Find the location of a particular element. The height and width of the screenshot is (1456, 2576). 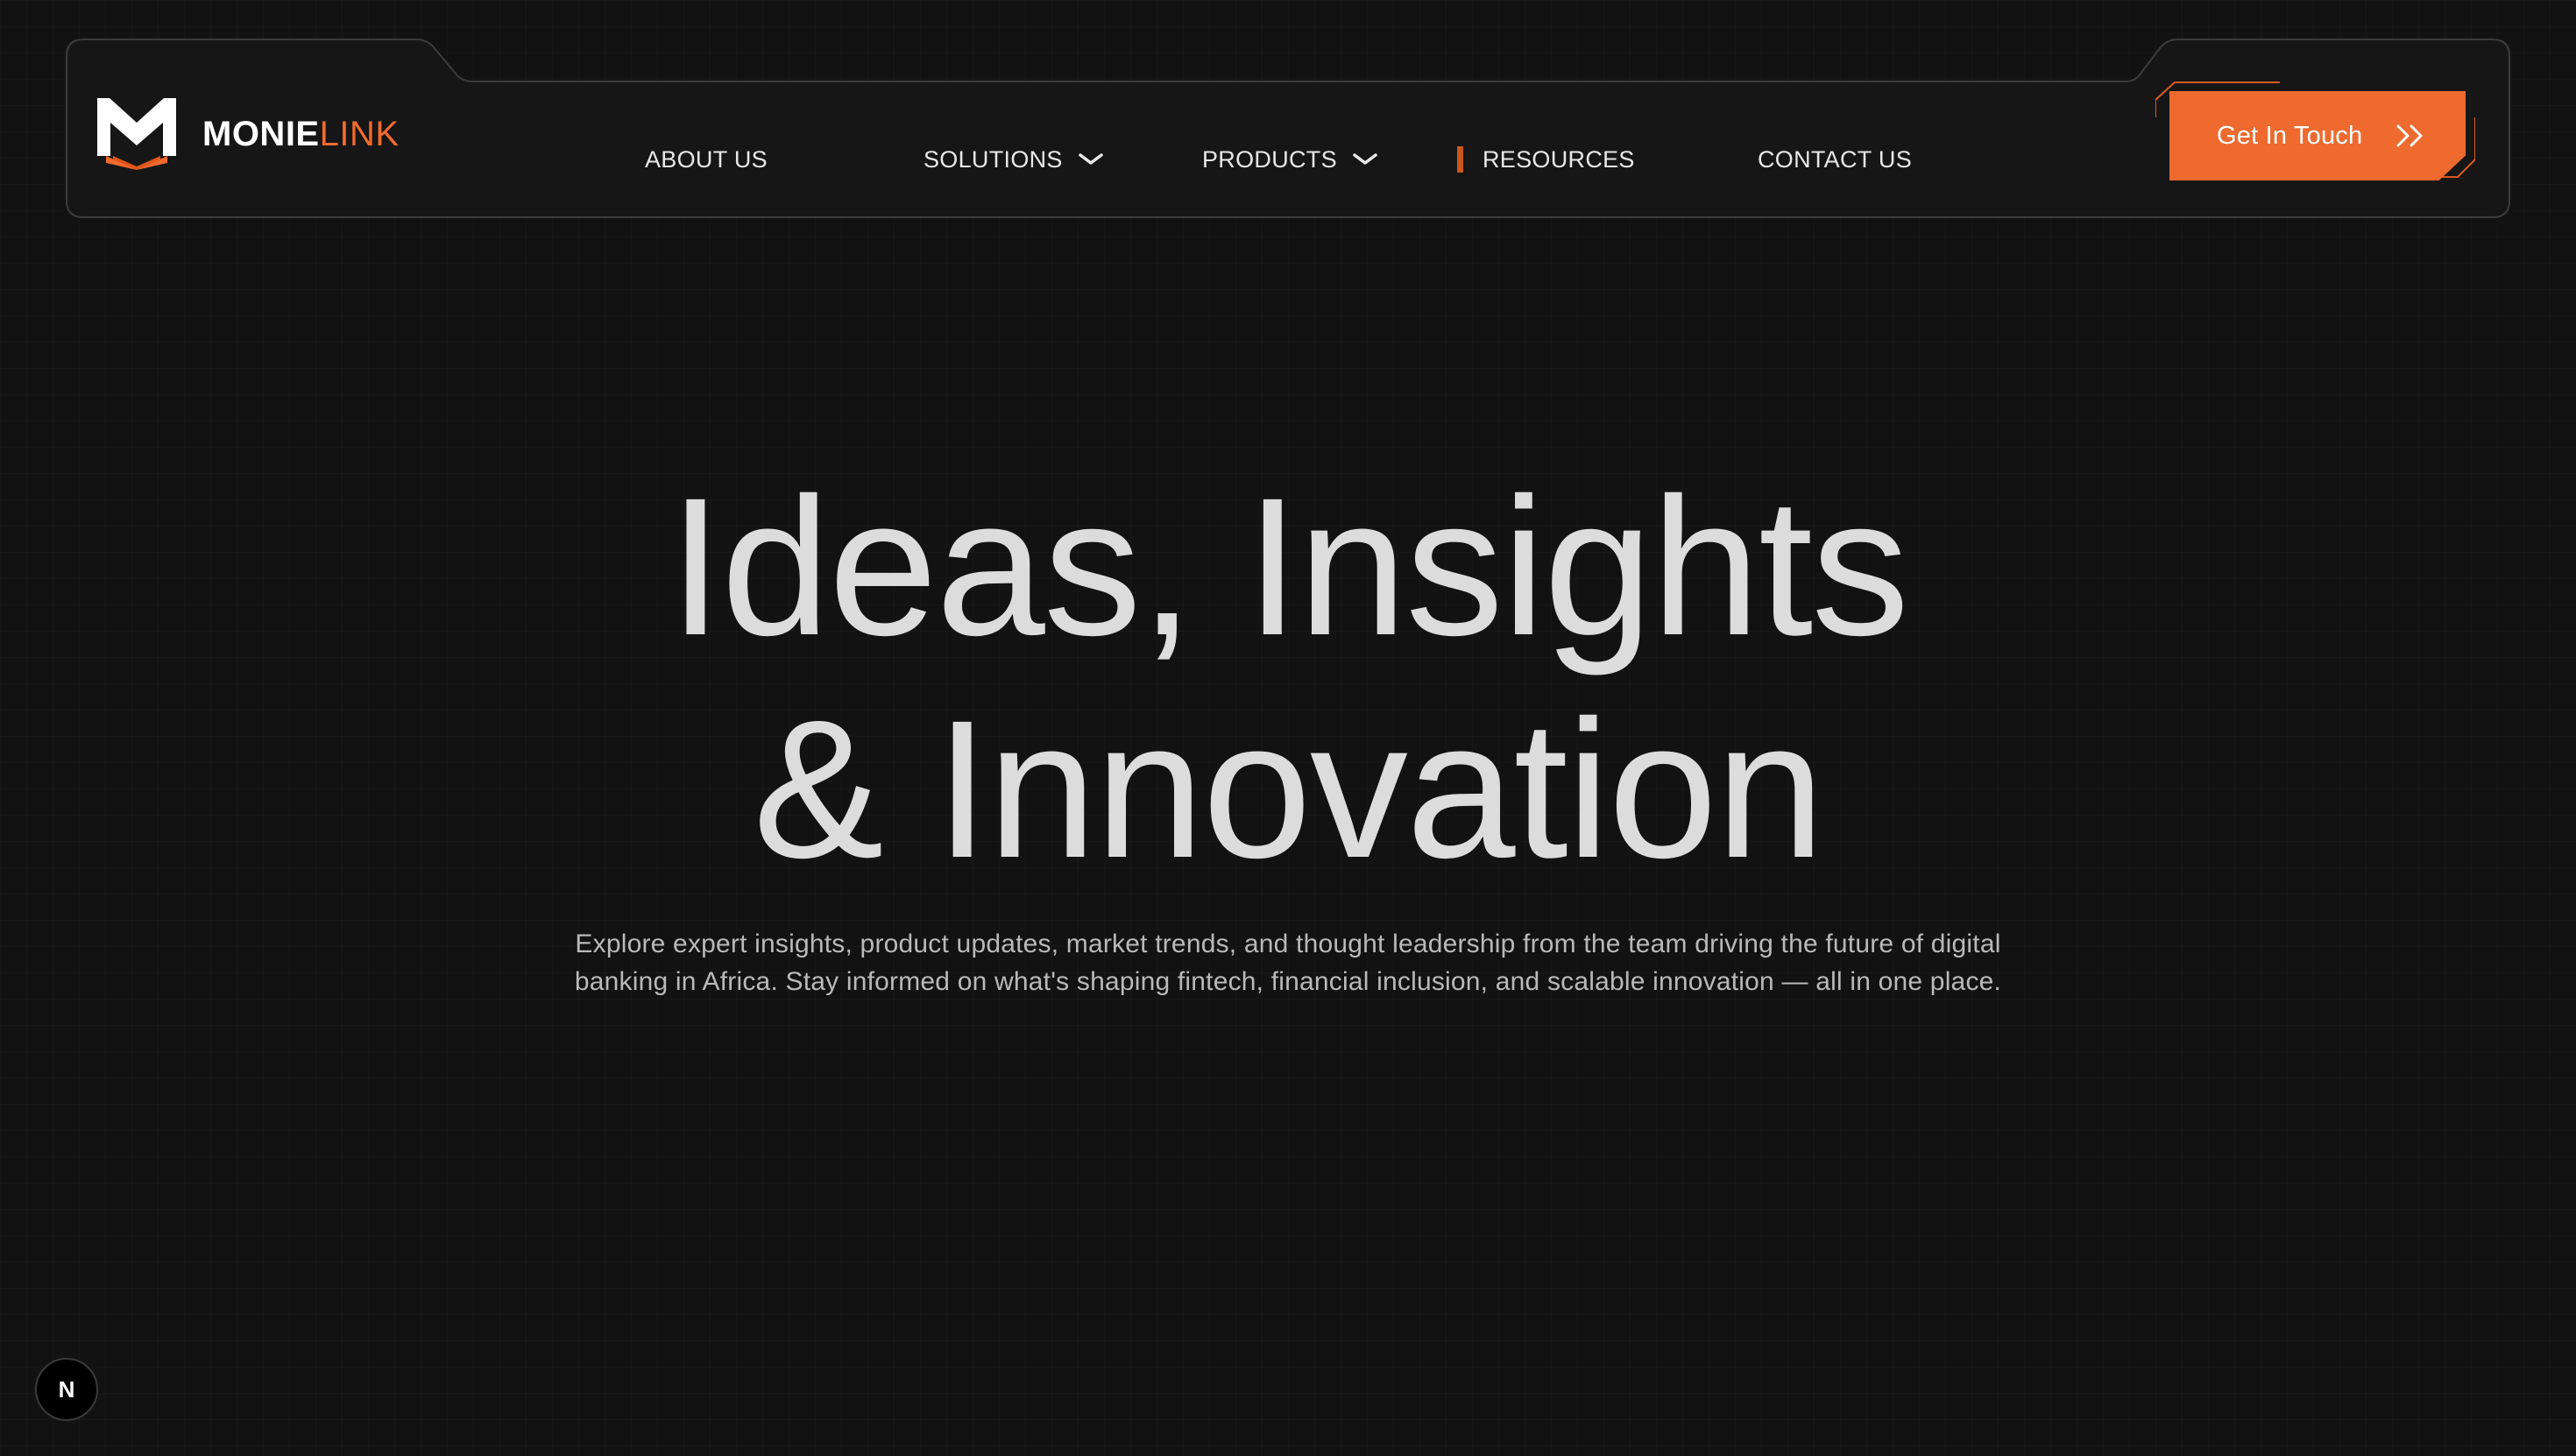

nav-item-label: CONTACT US is located at coordinates (1835, 159).